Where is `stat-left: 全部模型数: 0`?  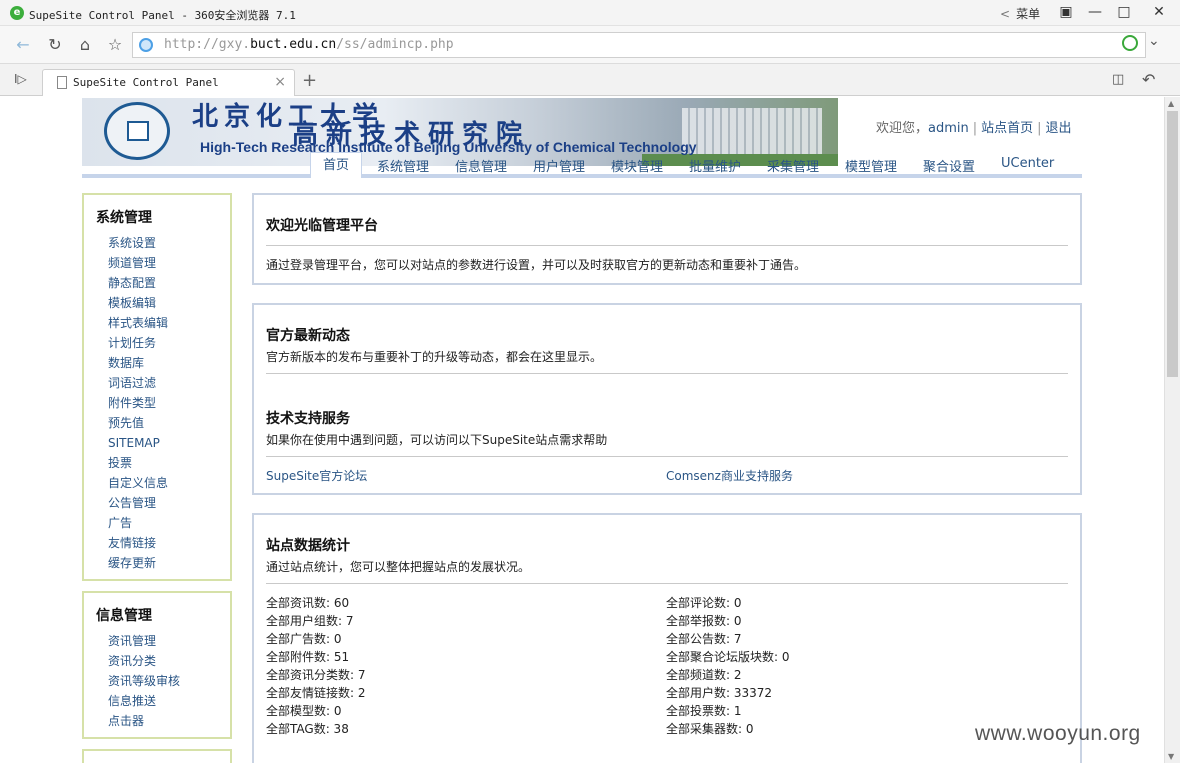 stat-left: 全部模型数: 0 is located at coordinates (304, 711).